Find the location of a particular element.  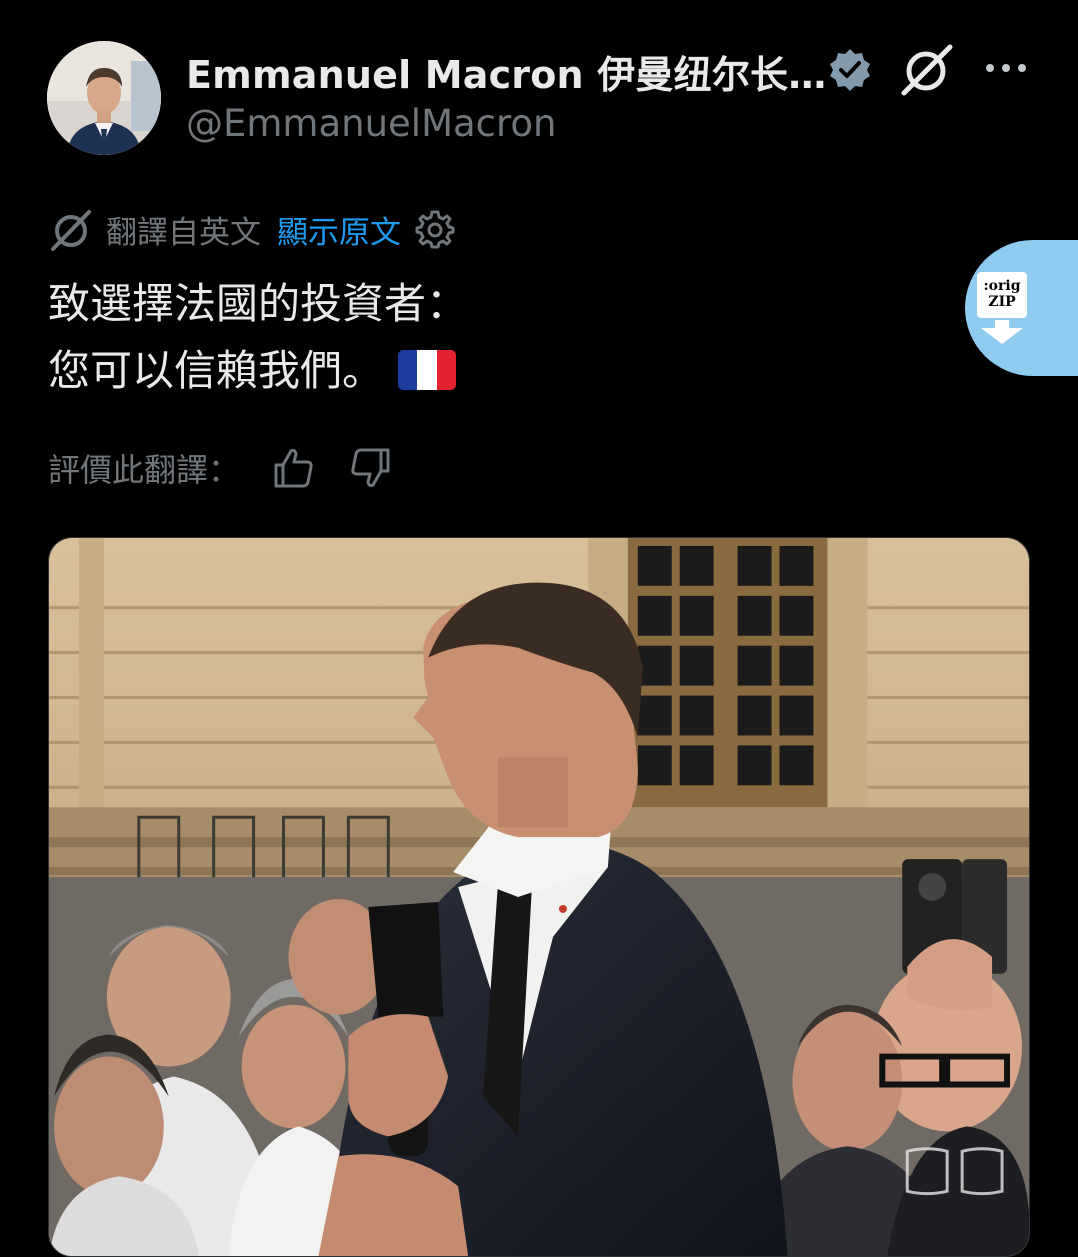

avatar-photo is located at coordinates (104, 98).